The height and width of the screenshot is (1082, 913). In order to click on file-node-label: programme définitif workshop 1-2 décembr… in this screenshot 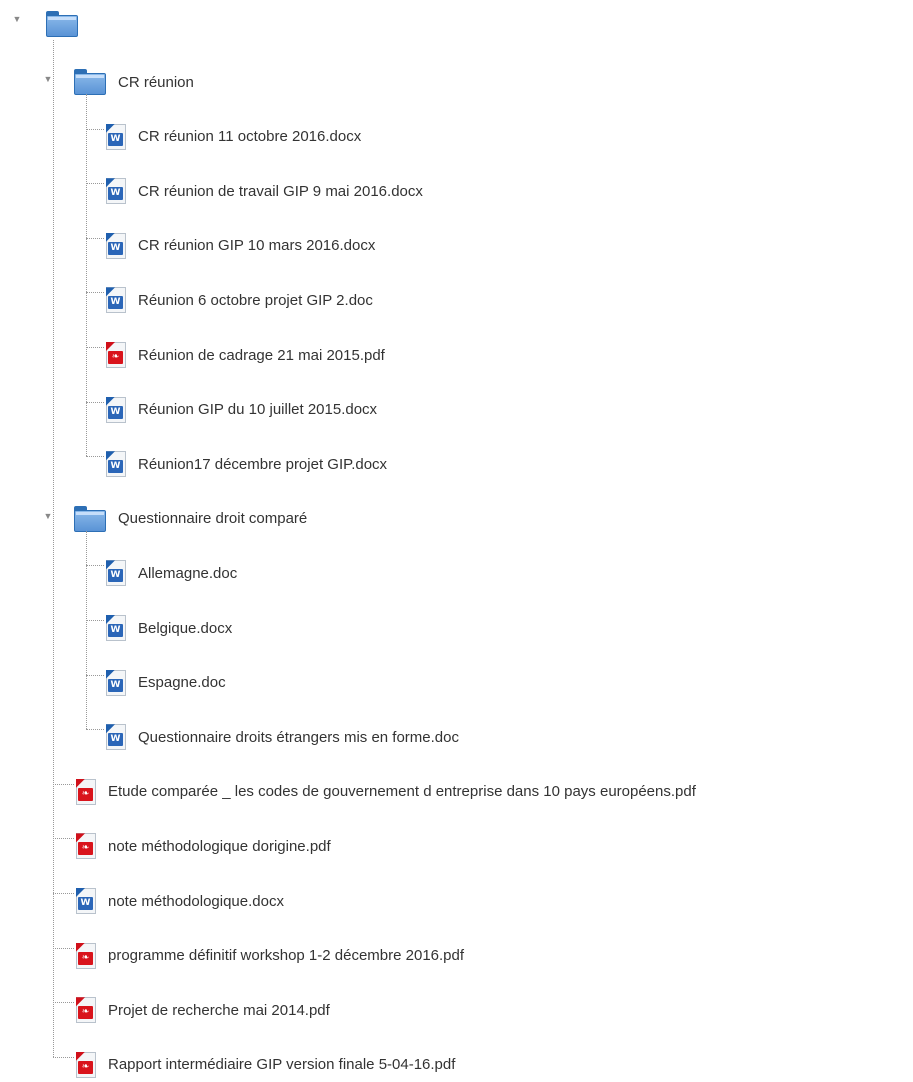, I will do `click(286, 956)`.